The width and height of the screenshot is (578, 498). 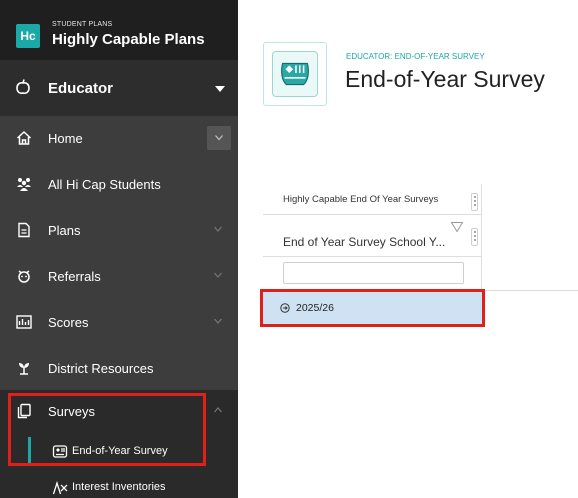 I want to click on resources-icon, so click(x=24, y=369).